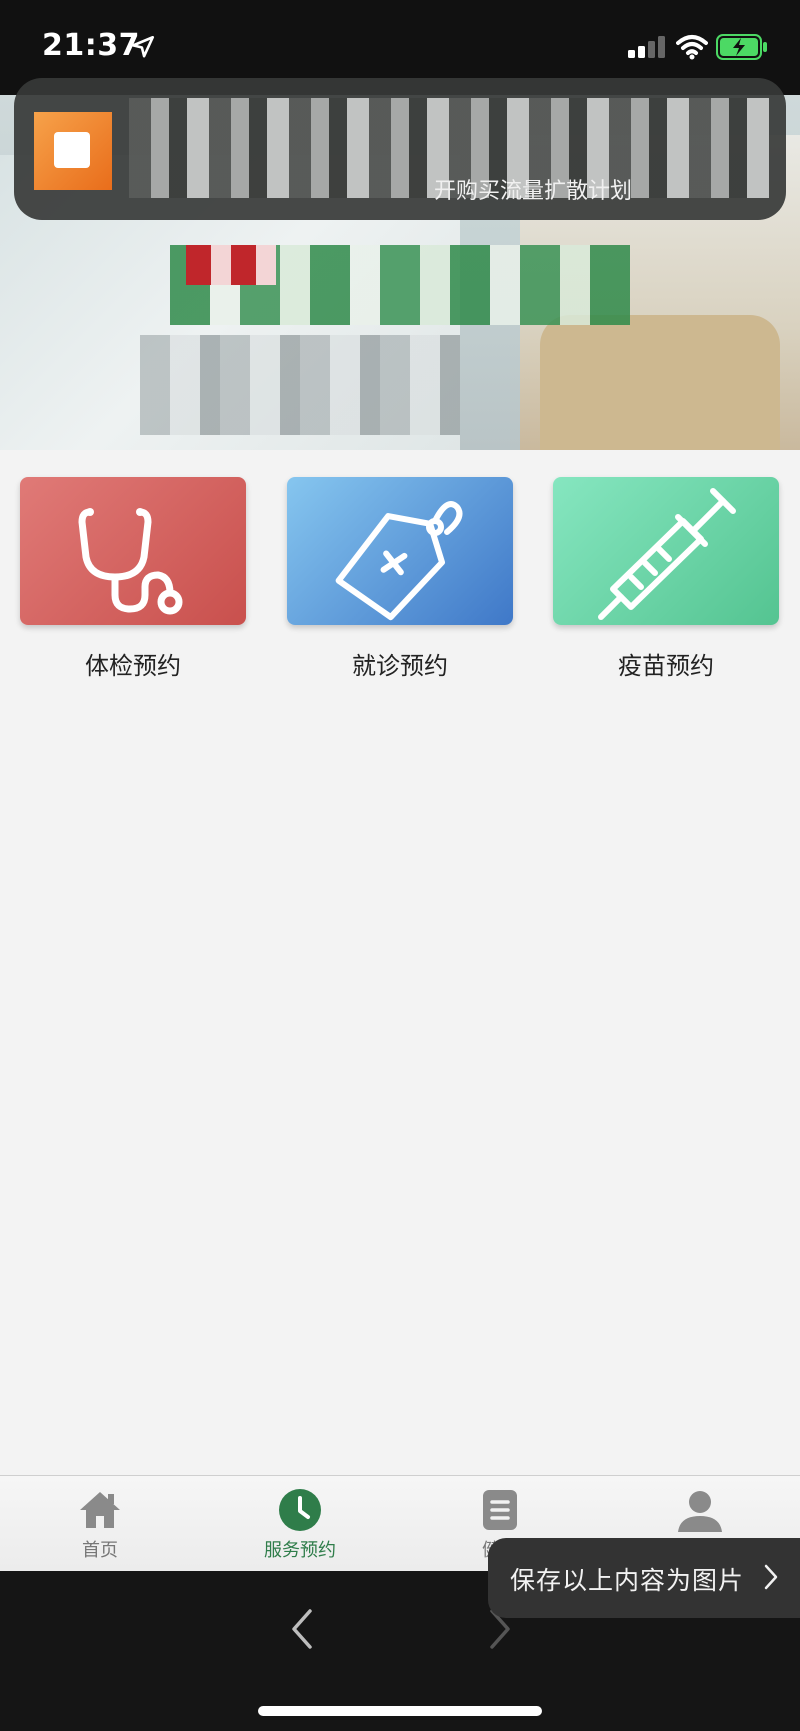 The width and height of the screenshot is (800, 1731). Describe the element at coordinates (741, 47) in the screenshot. I see `battery-charging-icon` at that location.